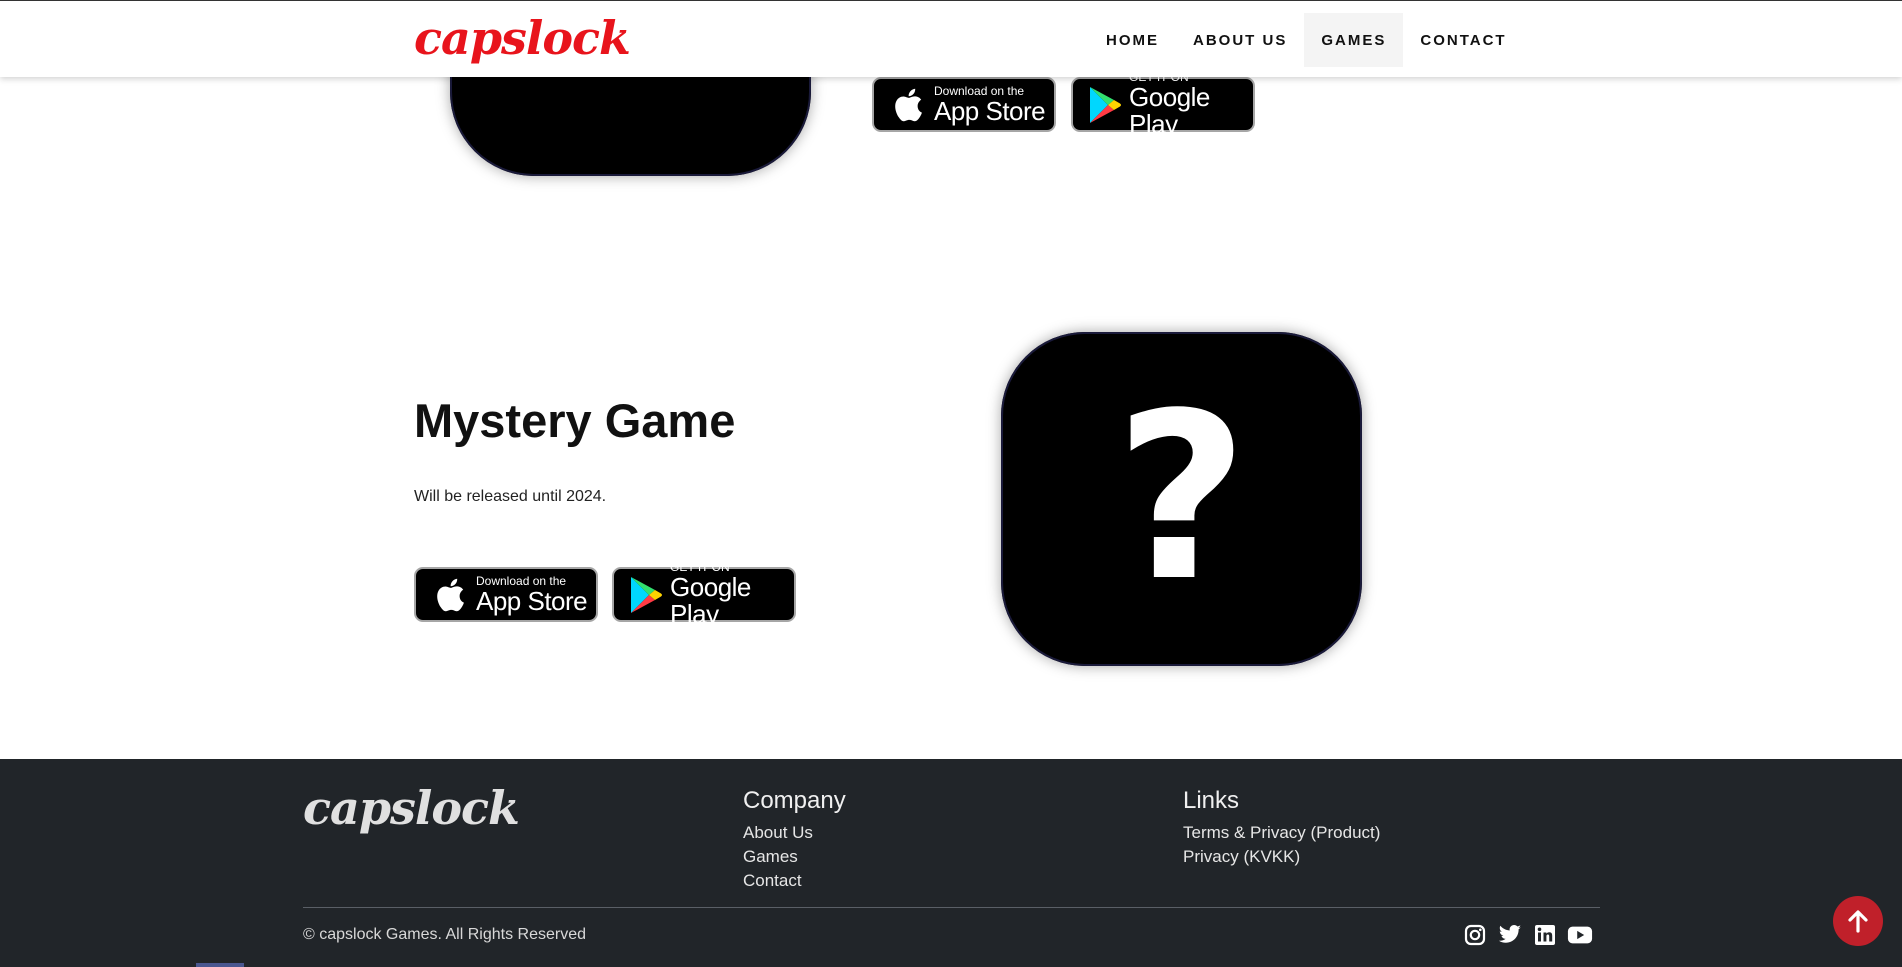 The image size is (1902, 967). What do you see at coordinates (951, 907) in the screenshot?
I see `footer-divider` at bounding box center [951, 907].